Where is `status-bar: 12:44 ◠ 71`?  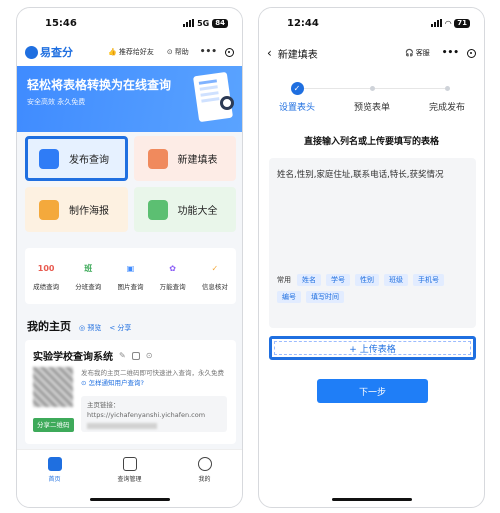
status-bar: 12:44 ◠ 71 is located at coordinates (371, 23).